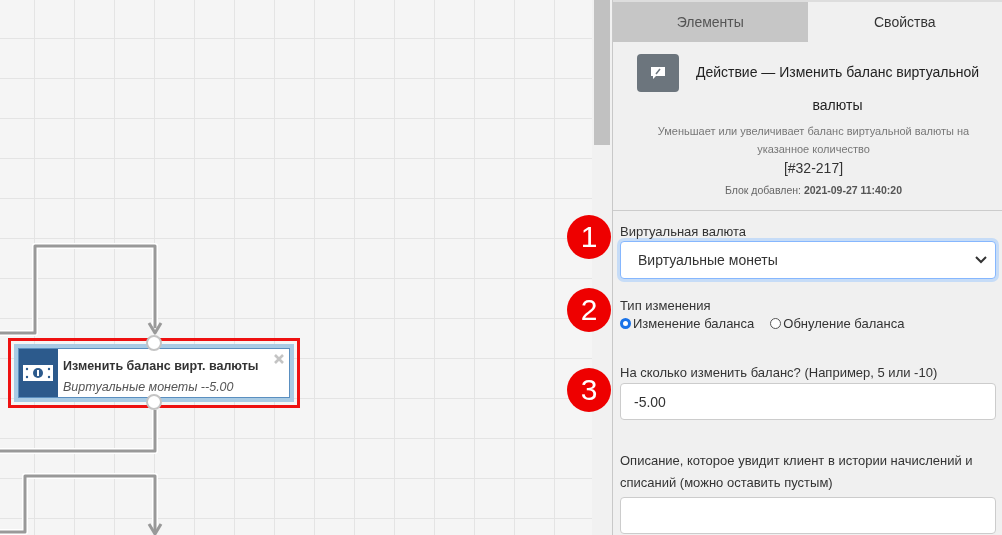 The height and width of the screenshot is (535, 1002). Describe the element at coordinates (981, 260) in the screenshot. I see `chevron-down-icon` at that location.